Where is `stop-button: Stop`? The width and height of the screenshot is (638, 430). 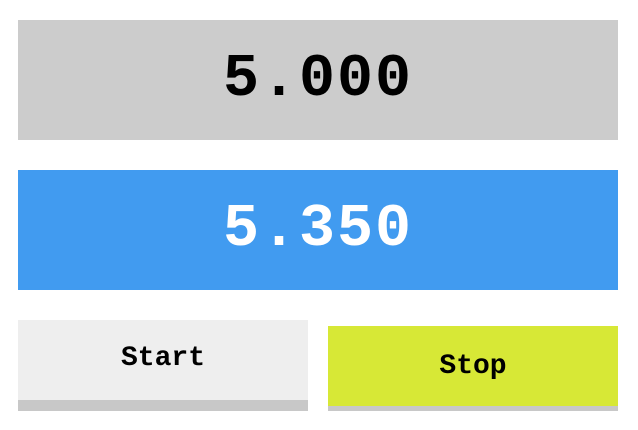
stop-button: Stop is located at coordinates (473, 368).